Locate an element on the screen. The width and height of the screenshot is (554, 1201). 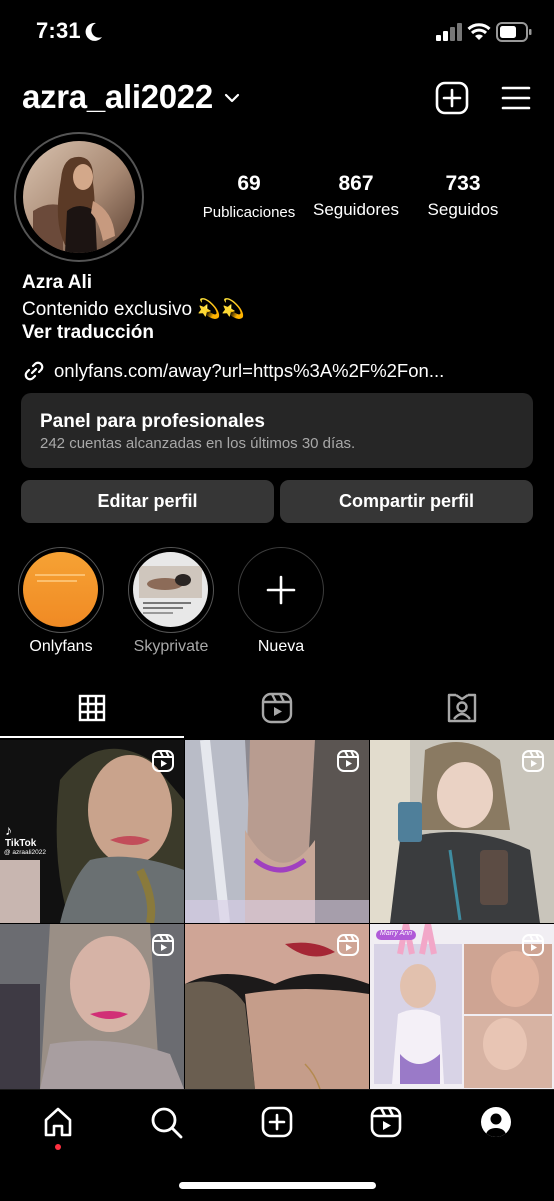
wifi-icon is located at coordinates (479, 31).